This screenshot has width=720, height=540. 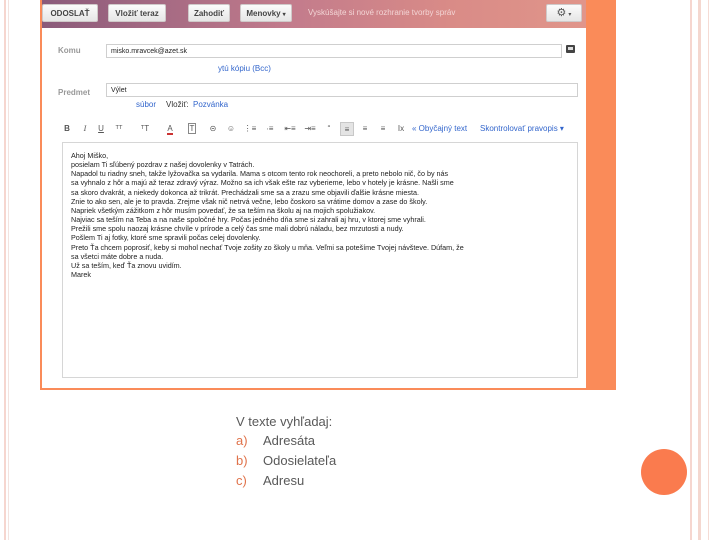 I want to click on indent-less-button: ⇤≡, so click(x=290, y=129).